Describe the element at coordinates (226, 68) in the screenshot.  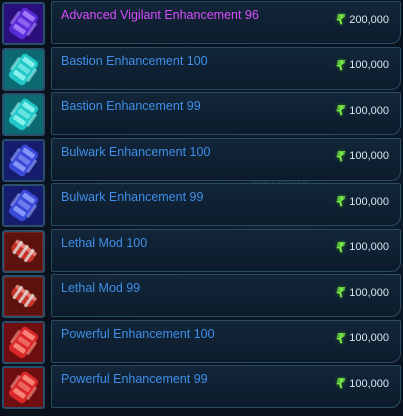
I see `item-info-box: Bastion Enhancement 100 ₹100,000` at that location.